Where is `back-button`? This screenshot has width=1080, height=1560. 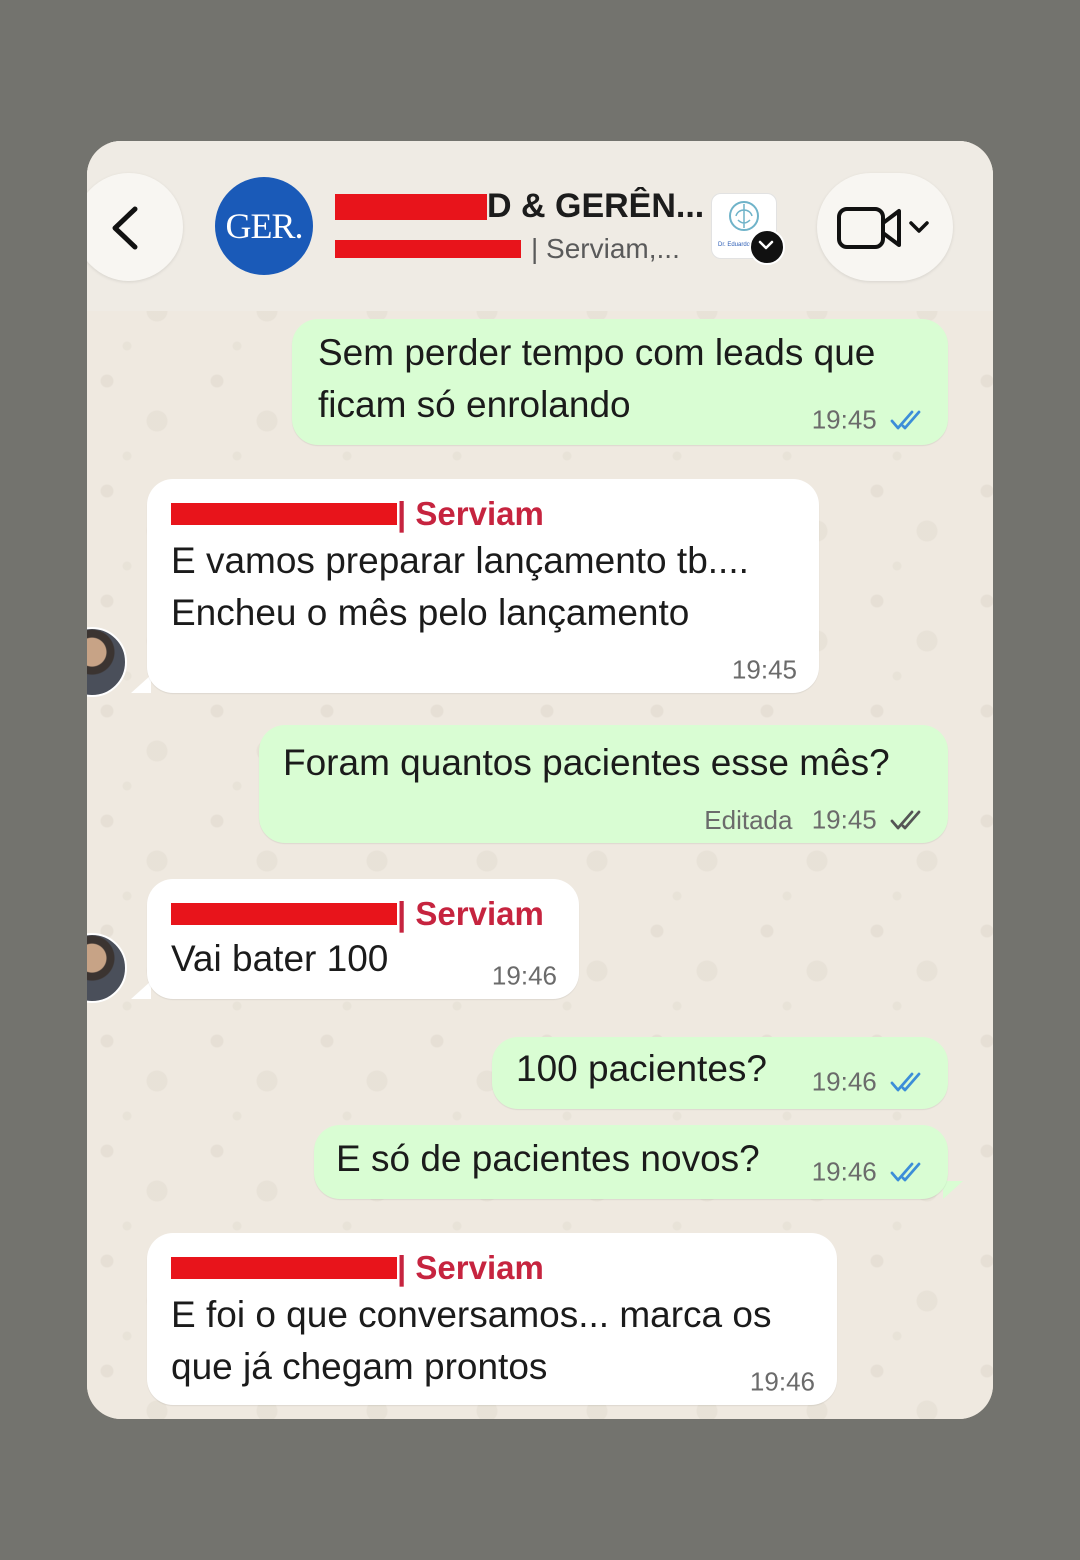
back-button is located at coordinates (135, 227).